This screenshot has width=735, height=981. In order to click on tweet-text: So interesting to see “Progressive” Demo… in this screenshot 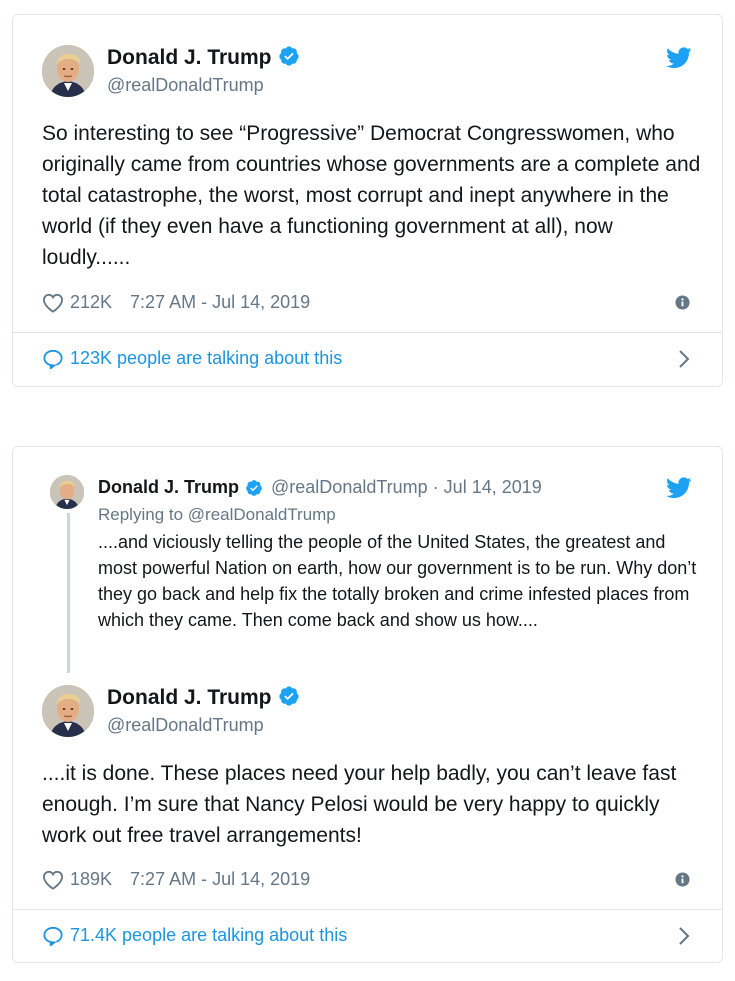, I will do `click(371, 195)`.